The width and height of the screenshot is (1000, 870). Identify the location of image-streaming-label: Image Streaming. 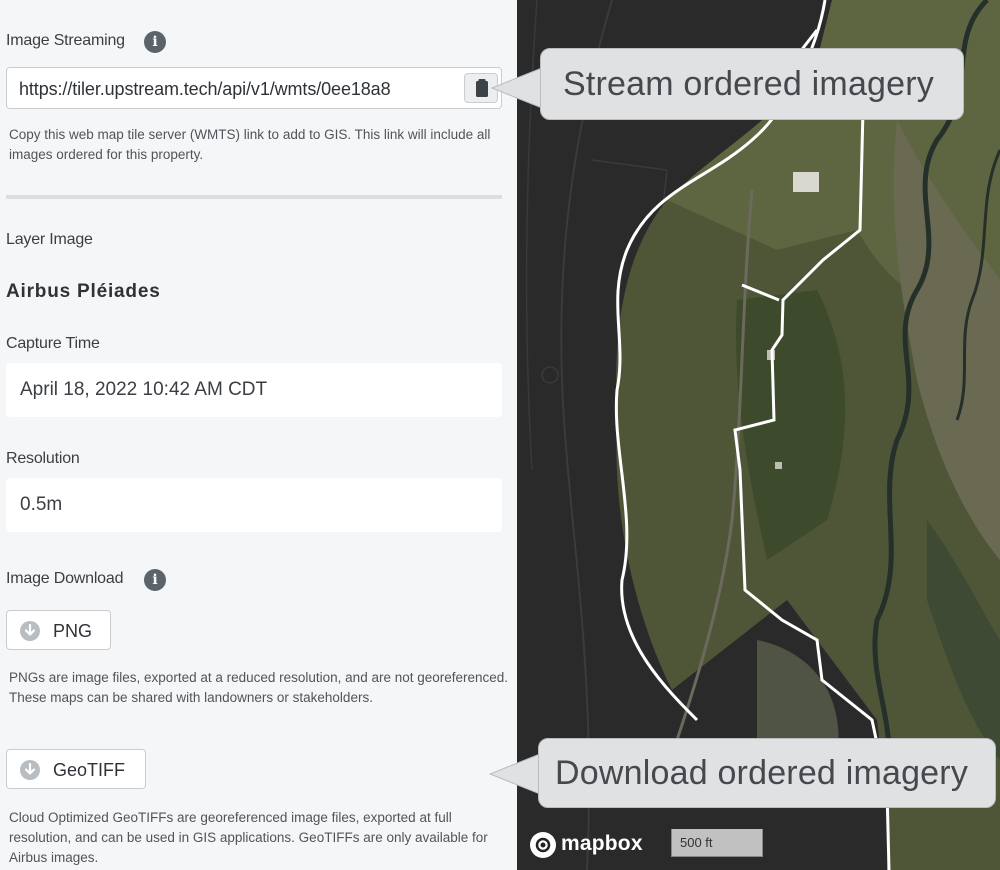
(65, 40).